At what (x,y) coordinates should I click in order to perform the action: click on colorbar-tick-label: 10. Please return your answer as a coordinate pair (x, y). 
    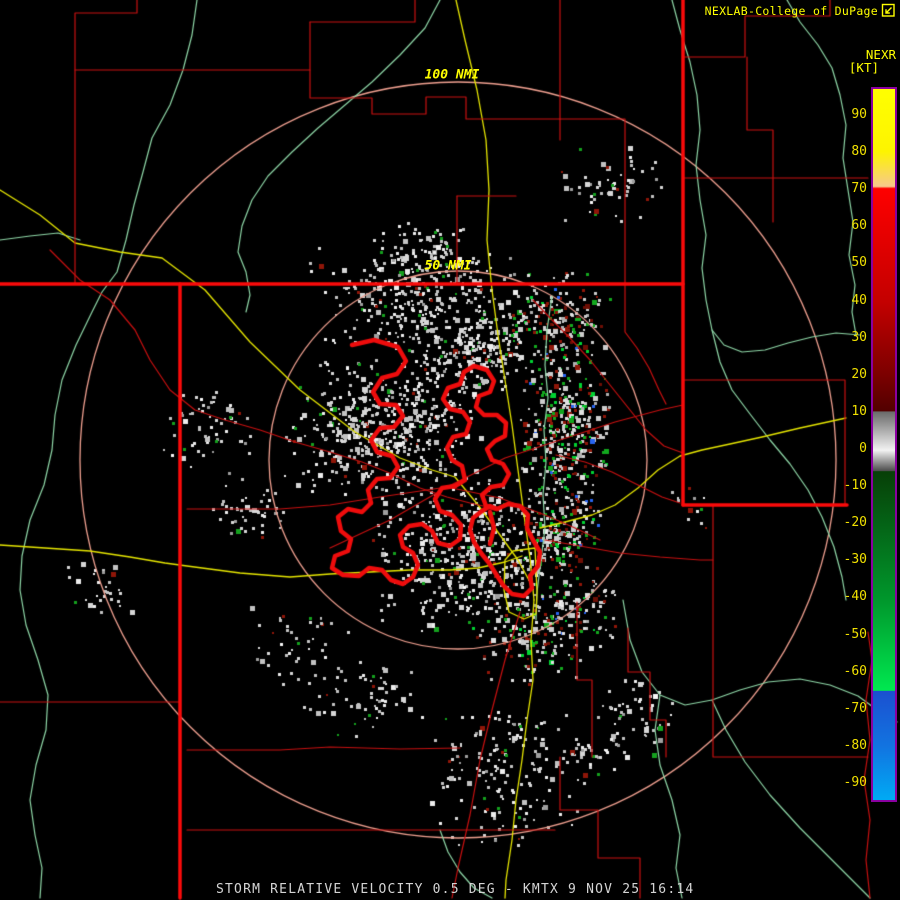
    Looking at the image, I should click on (859, 411).